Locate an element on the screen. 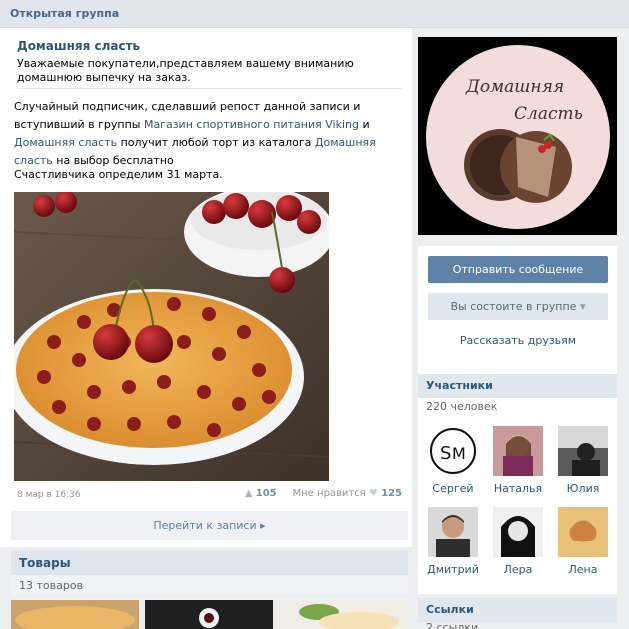  membership-label: Вы состоите в группе is located at coordinates (513, 306).